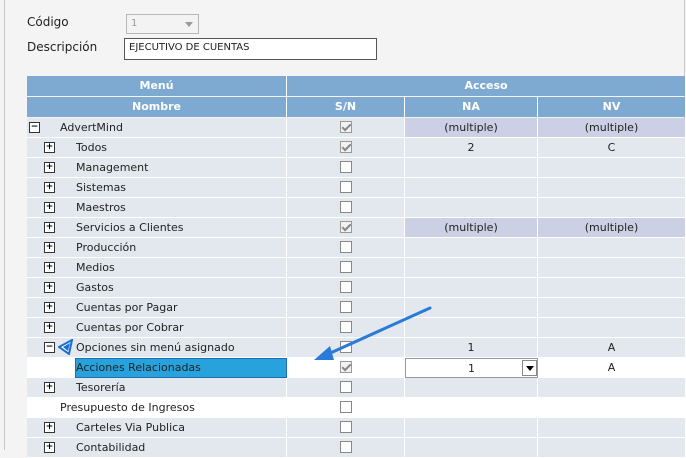 The height and width of the screenshot is (458, 686). Describe the element at coordinates (157, 168) in the screenshot. I see `row-name-cell: + Management` at that location.